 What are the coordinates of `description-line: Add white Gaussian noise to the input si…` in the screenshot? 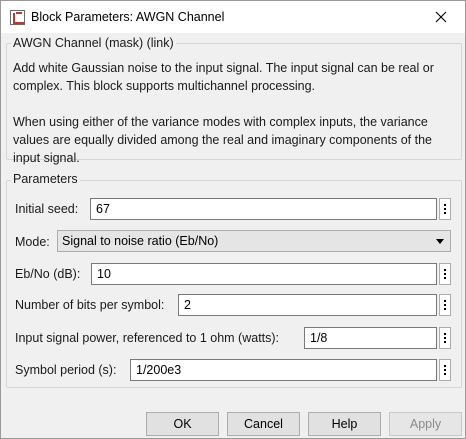 It's located at (223, 68).